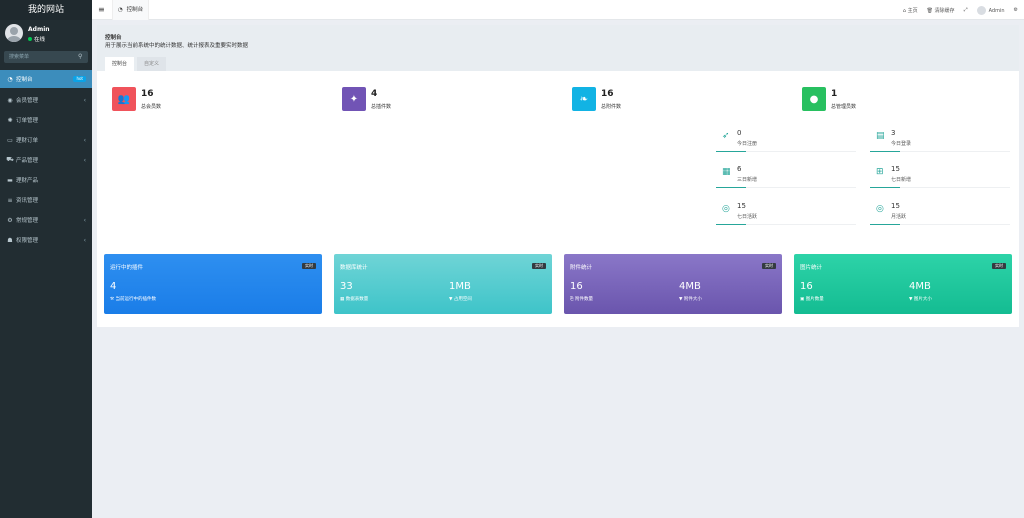  I want to click on card-metric-label: ▼ 图片大小, so click(920, 299).